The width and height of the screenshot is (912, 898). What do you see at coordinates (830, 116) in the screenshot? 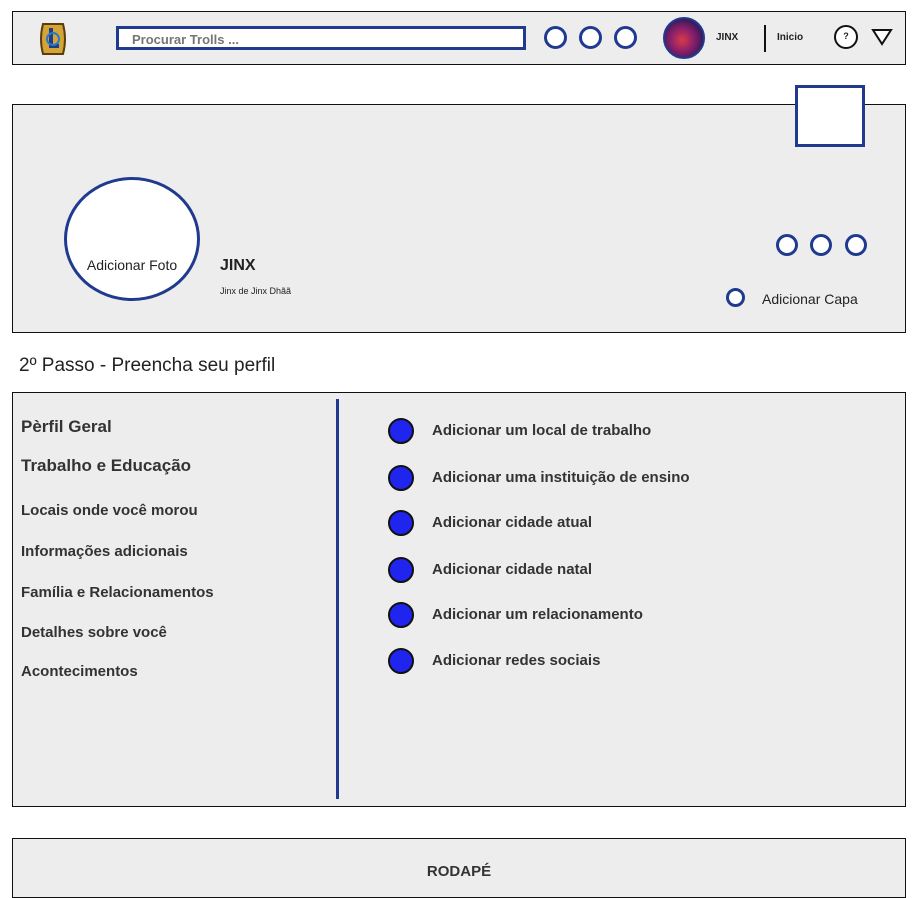
I see `cover-thumbnail` at bounding box center [830, 116].